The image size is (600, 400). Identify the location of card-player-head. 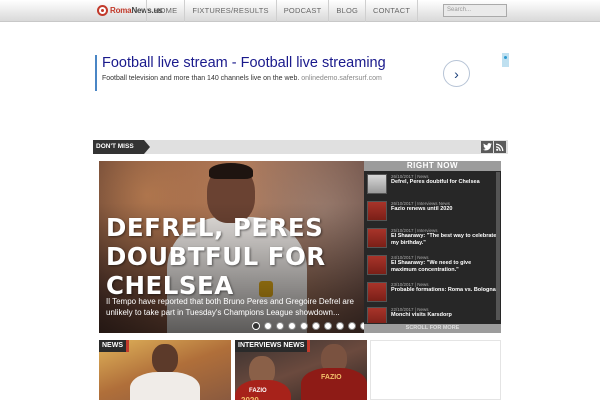
(165, 359).